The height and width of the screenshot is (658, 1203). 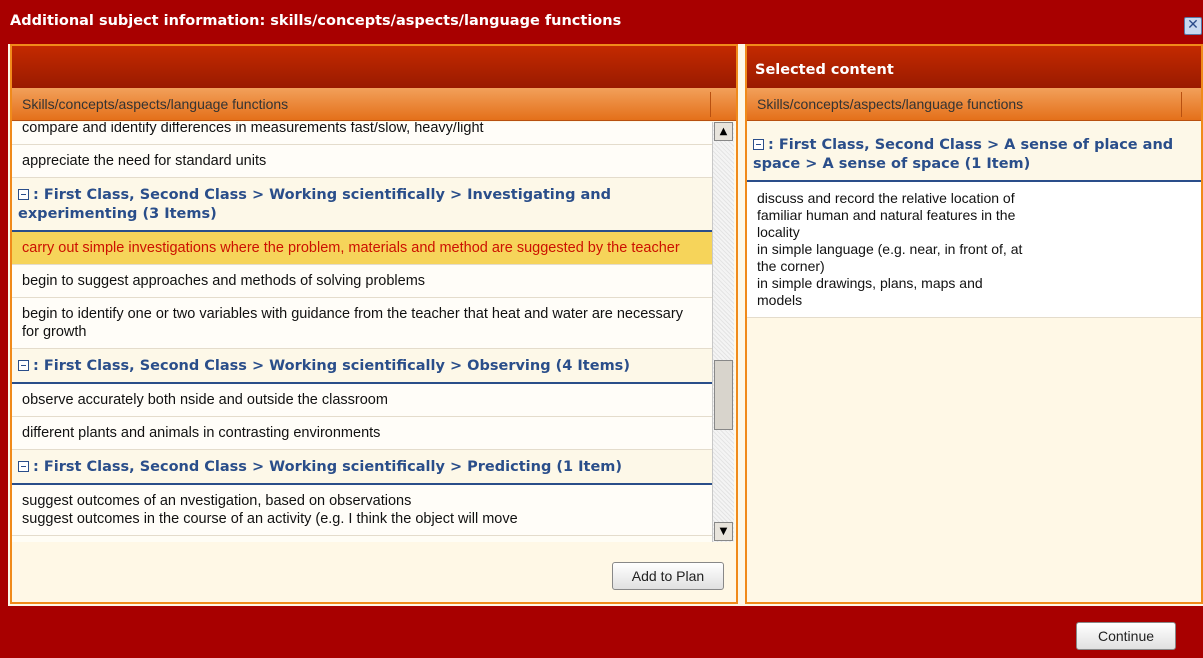 What do you see at coordinates (723, 131) in the screenshot?
I see `arrow-up-icon: ▲` at bounding box center [723, 131].